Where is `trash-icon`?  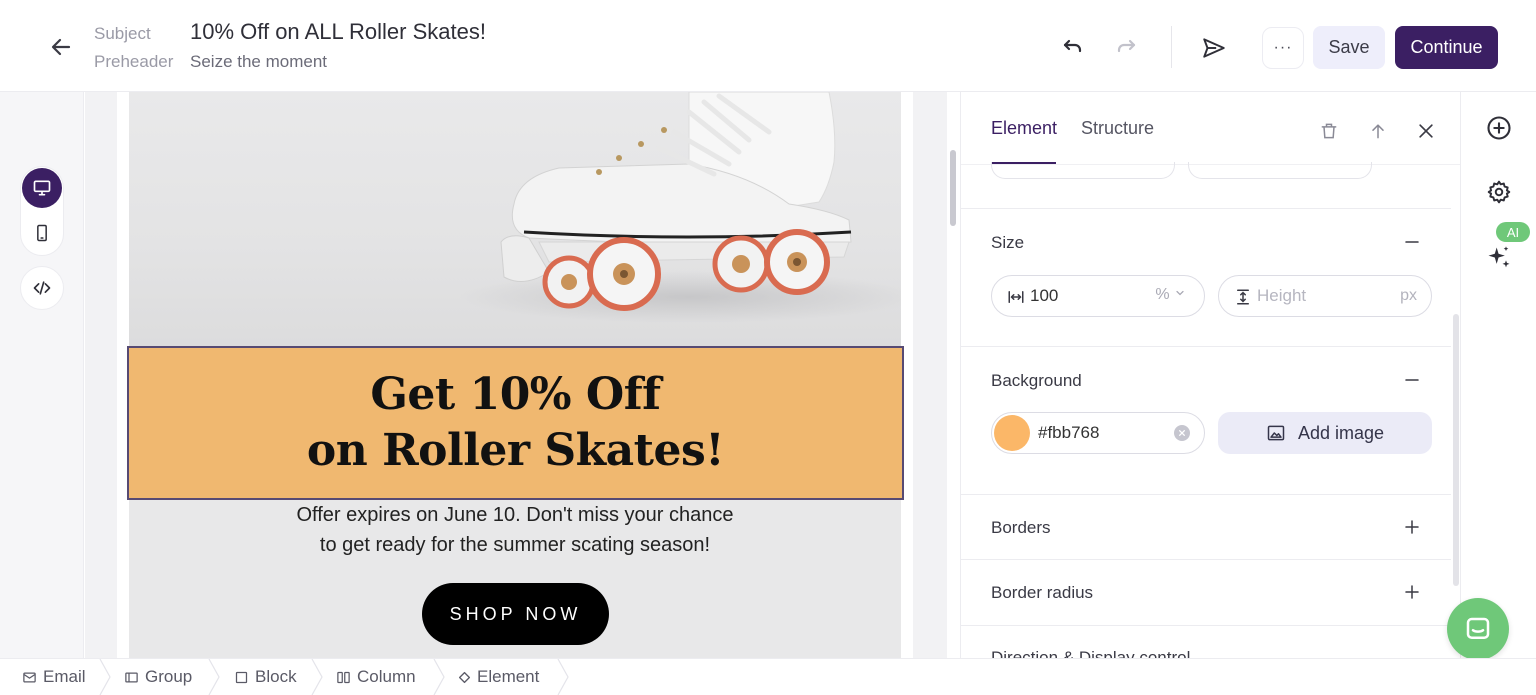 trash-icon is located at coordinates (1329, 131).